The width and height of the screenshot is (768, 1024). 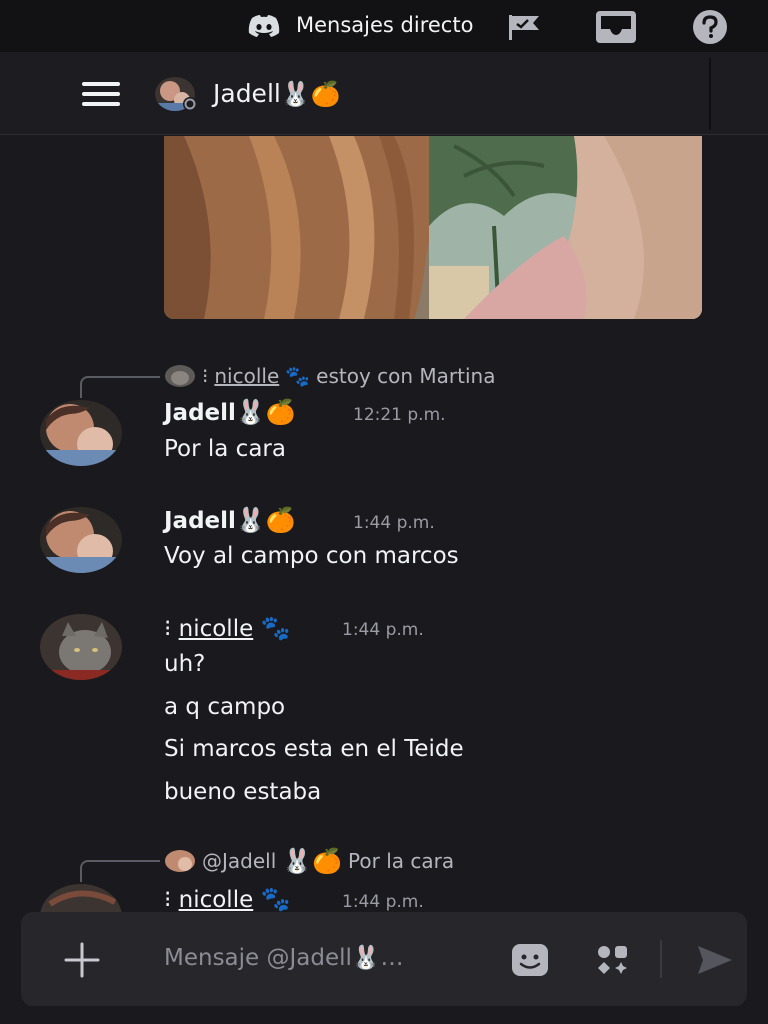 I want to click on page-title: Mensajes directo, so click(x=385, y=25).